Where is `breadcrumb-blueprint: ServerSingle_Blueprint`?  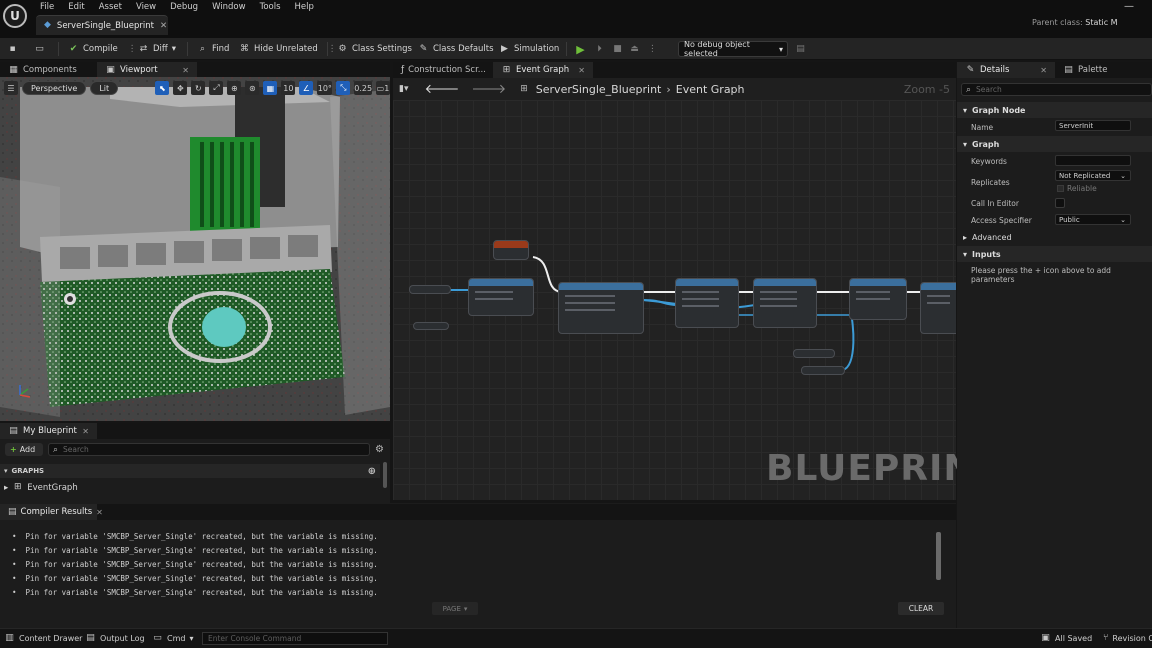 breadcrumb-blueprint: ServerSingle_Blueprint is located at coordinates (599, 89).